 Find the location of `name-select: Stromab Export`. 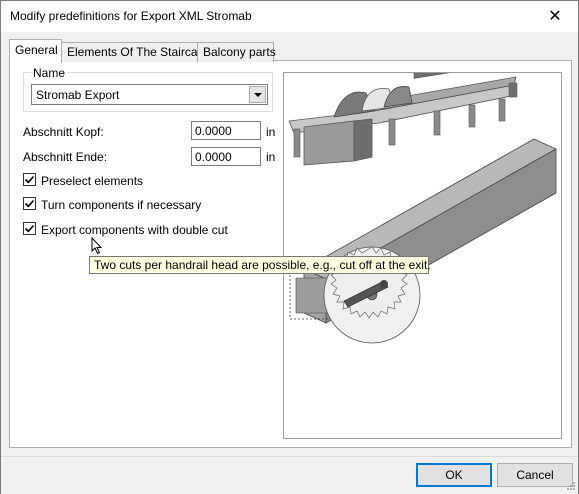

name-select: Stromab Export is located at coordinates (149, 94).